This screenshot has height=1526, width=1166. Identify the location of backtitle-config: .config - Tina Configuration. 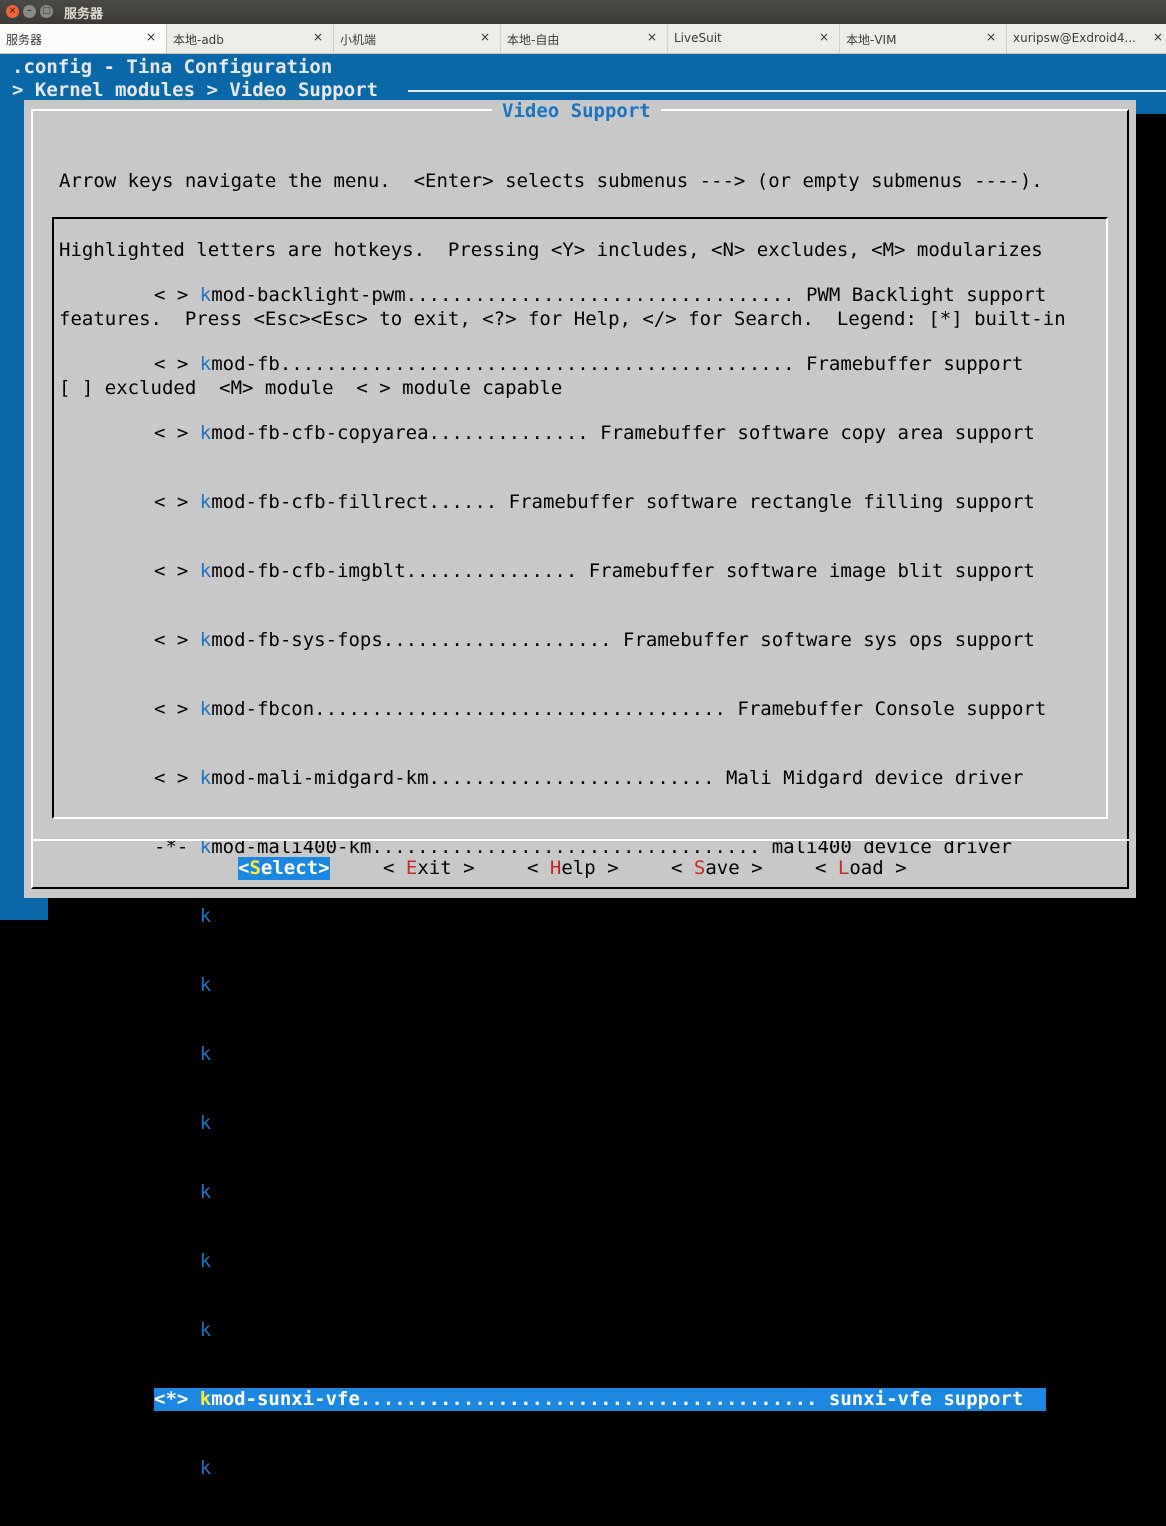
(172, 67).